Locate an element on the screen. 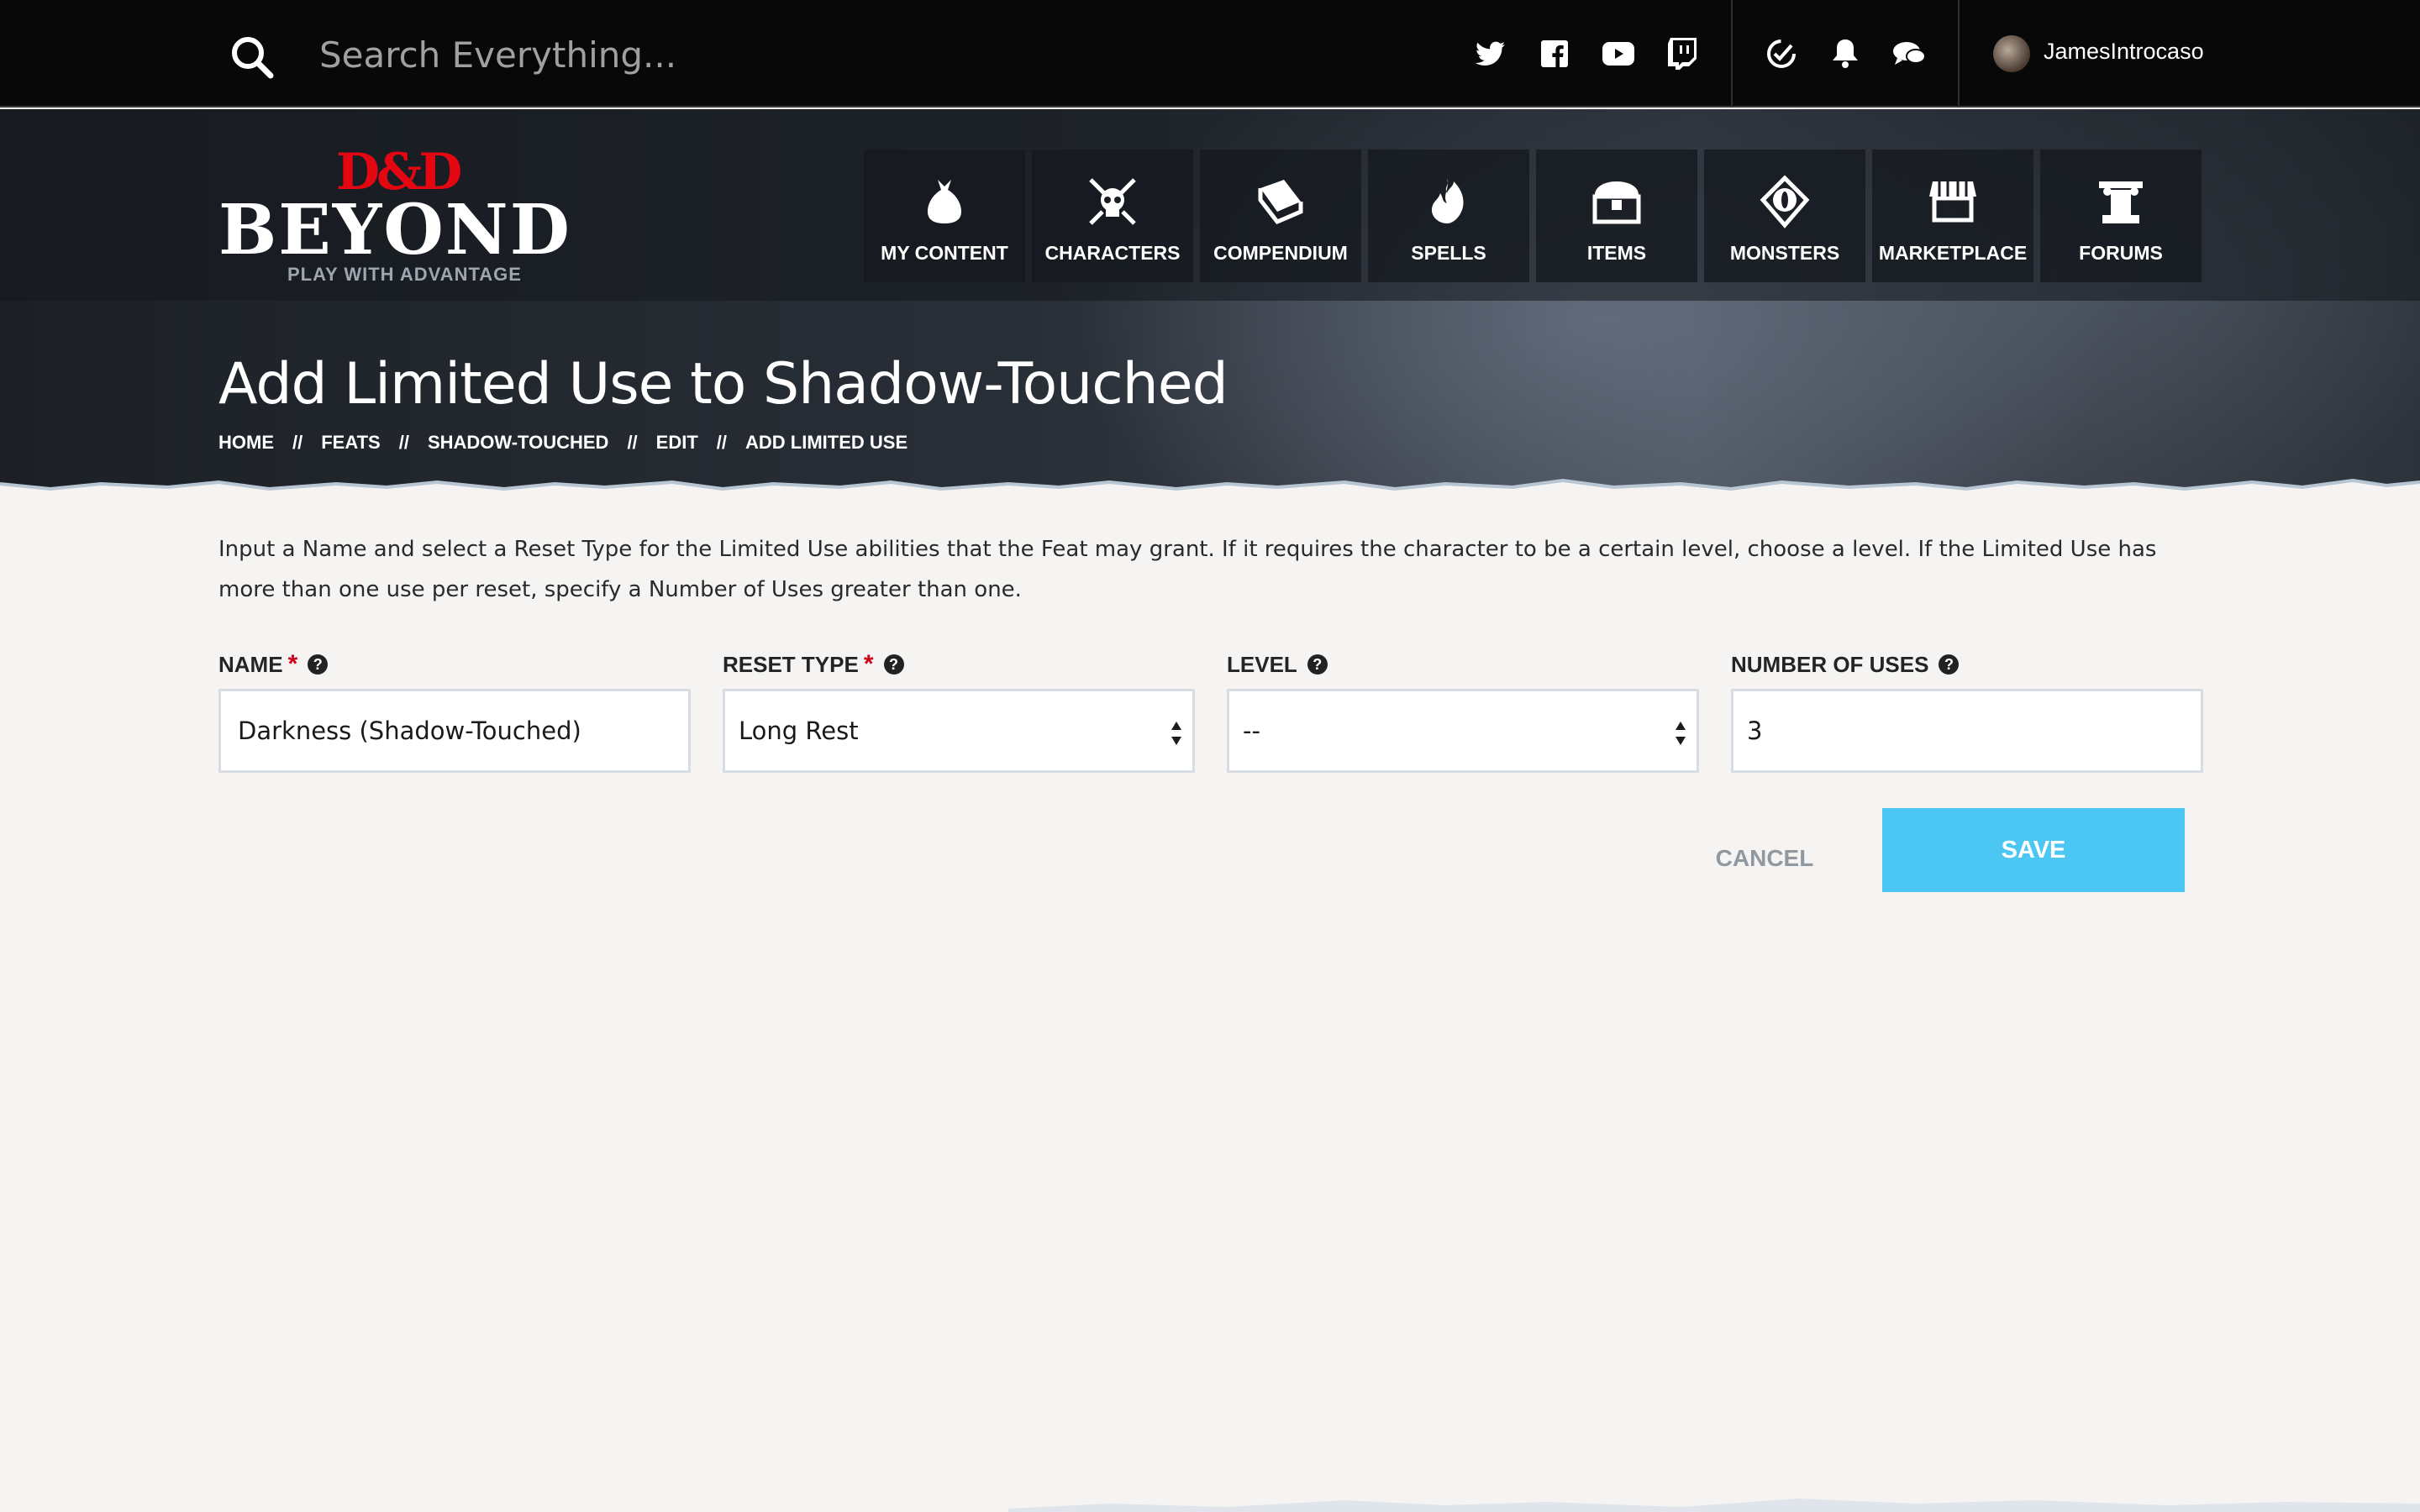 The width and height of the screenshot is (2420, 1512). page-title: Add Limited Use to Shadow-Touched is located at coordinates (723, 384).